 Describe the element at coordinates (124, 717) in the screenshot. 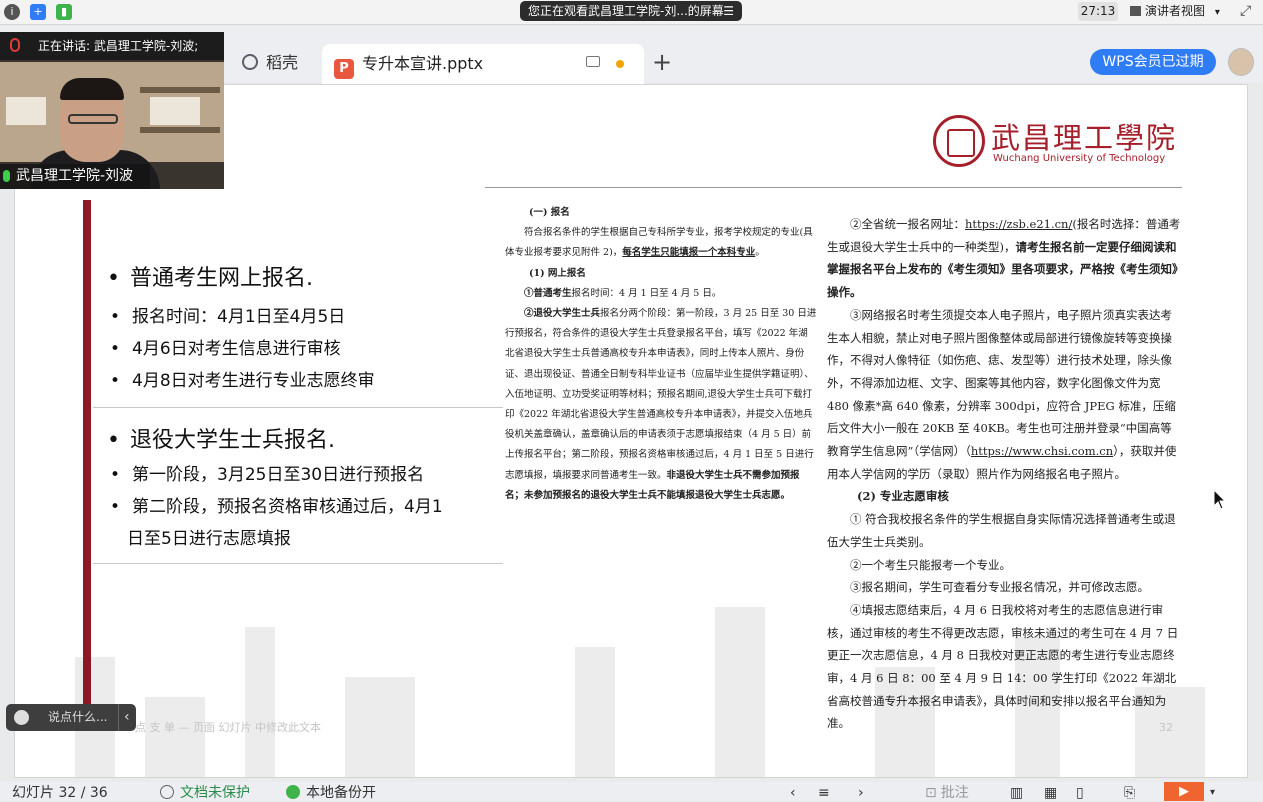

I see `collapse-icon: ‹` at that location.